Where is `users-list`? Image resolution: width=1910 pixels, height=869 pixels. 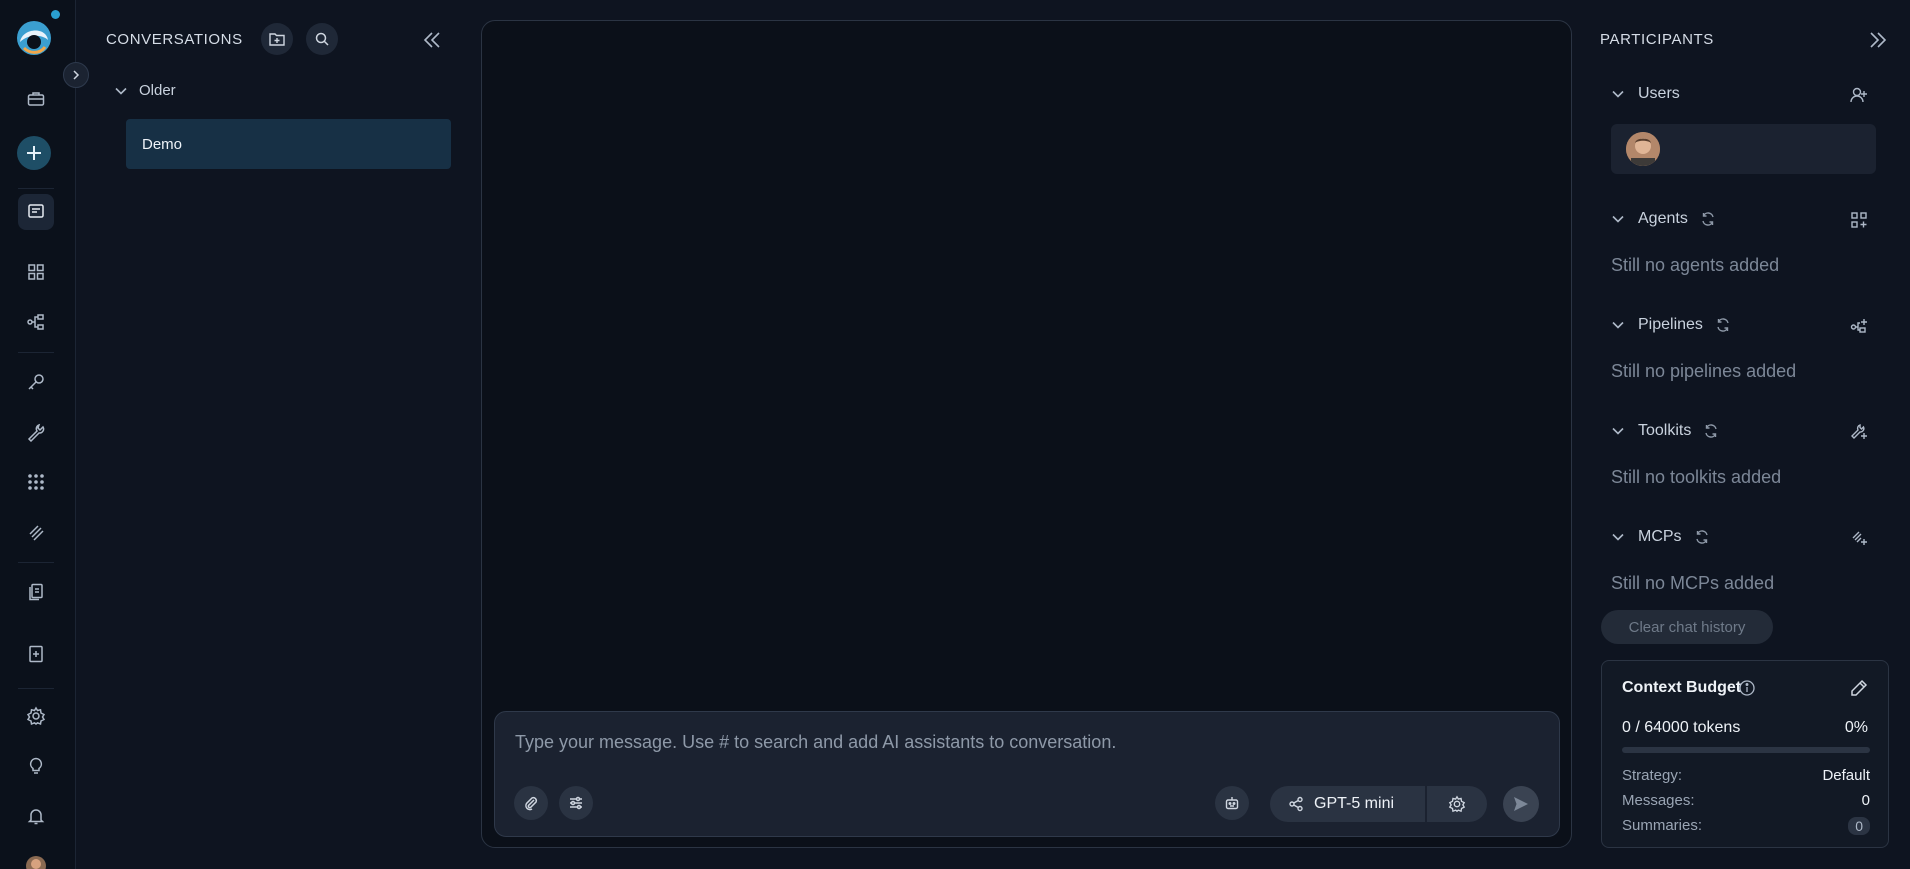
users-list is located at coordinates (1743, 149).